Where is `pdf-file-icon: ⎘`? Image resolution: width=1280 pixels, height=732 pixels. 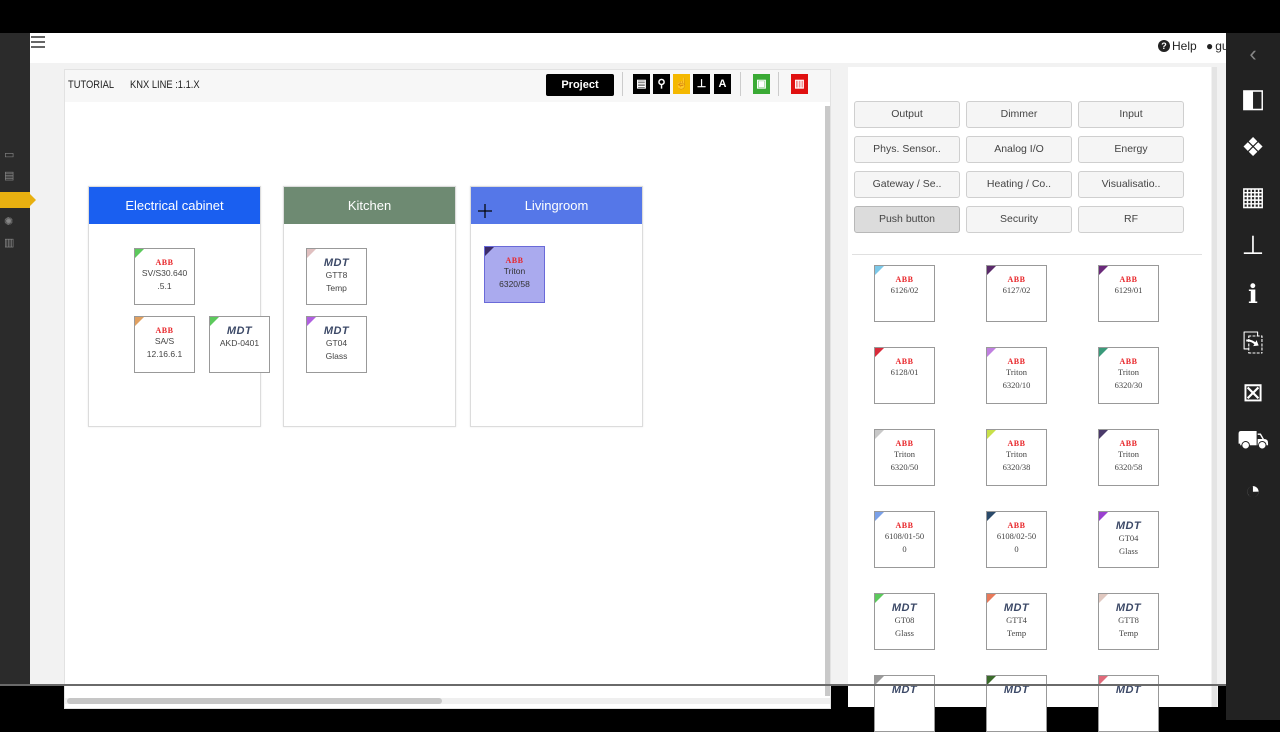
pdf-file-icon: ⎘ is located at coordinates (1253, 343).